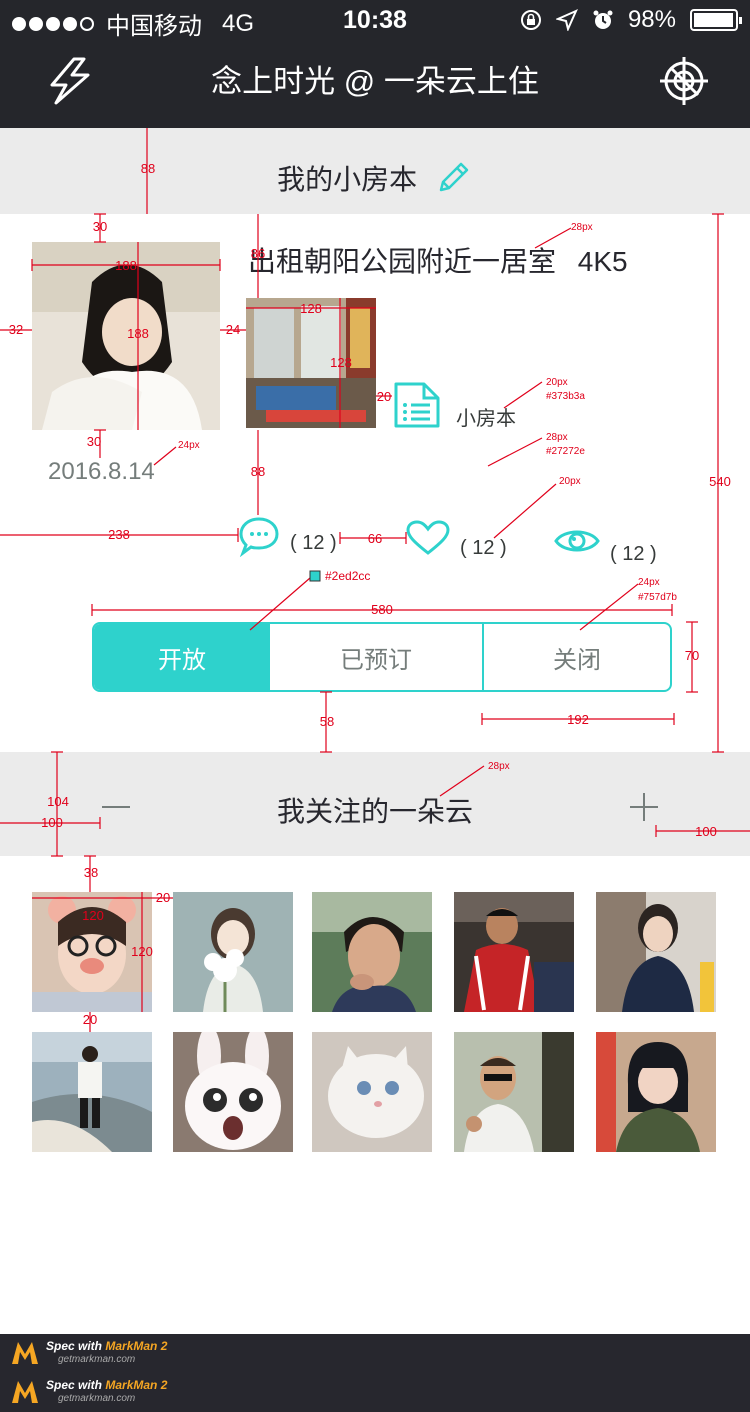 Image resolution: width=750 pixels, height=1412 pixels. I want to click on listing-price: 4K5, so click(602, 261).